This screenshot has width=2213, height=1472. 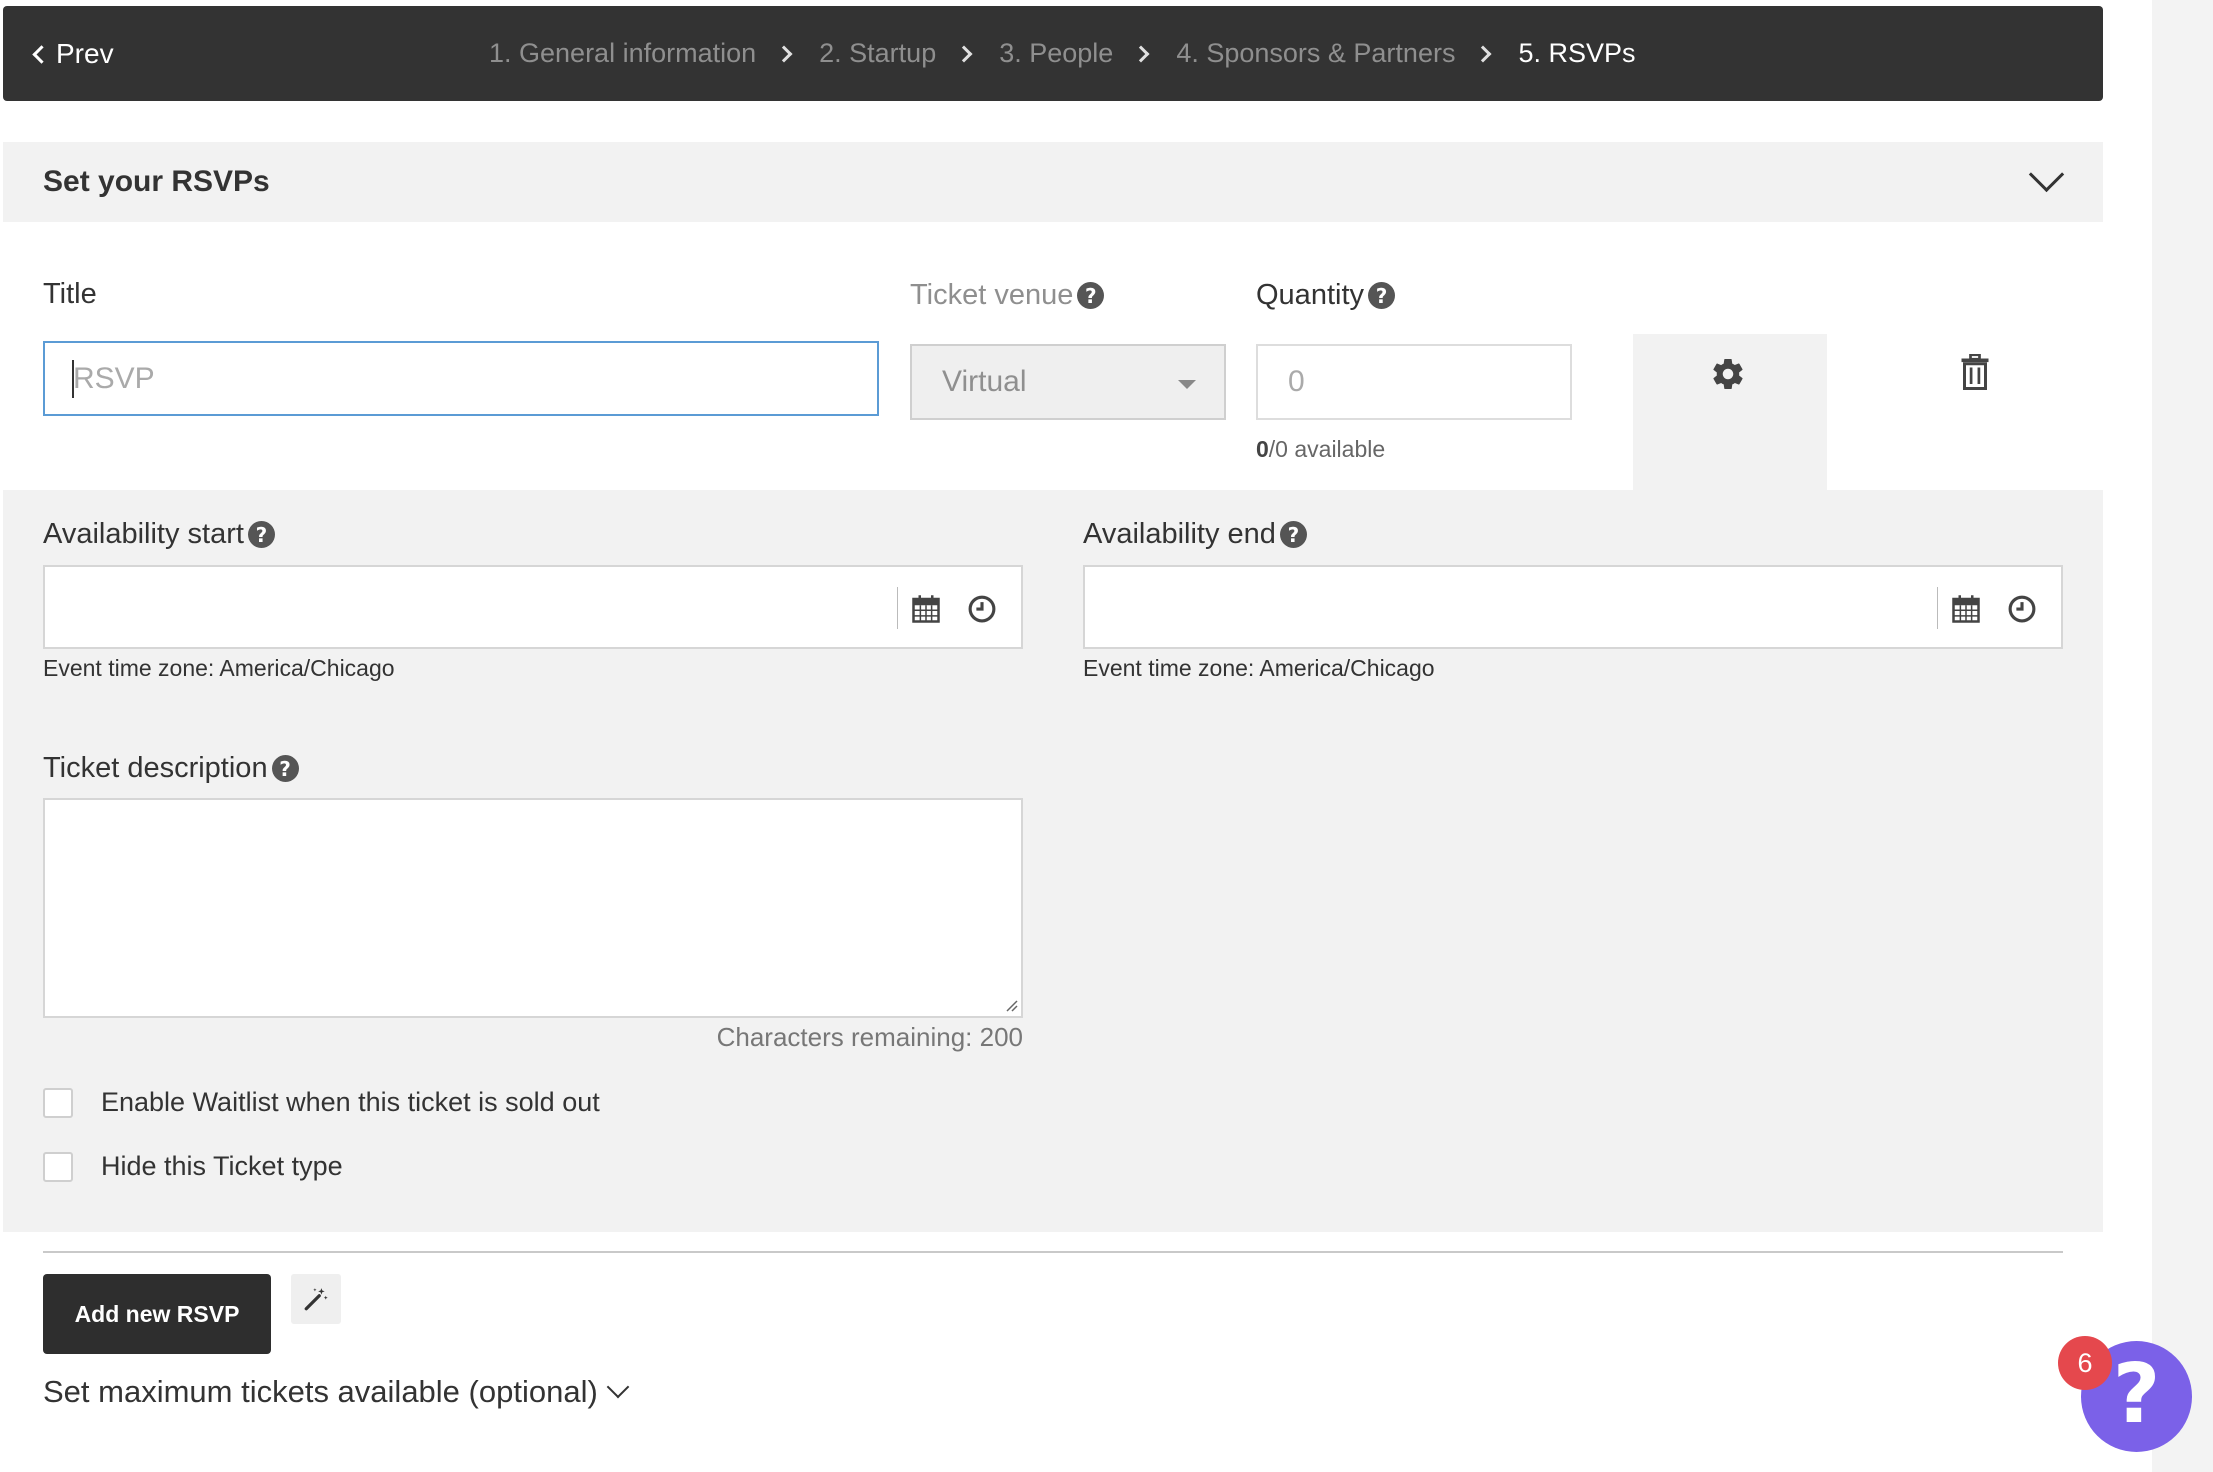 I want to click on availability-end-label-text: Availability end, so click(x=1179, y=534).